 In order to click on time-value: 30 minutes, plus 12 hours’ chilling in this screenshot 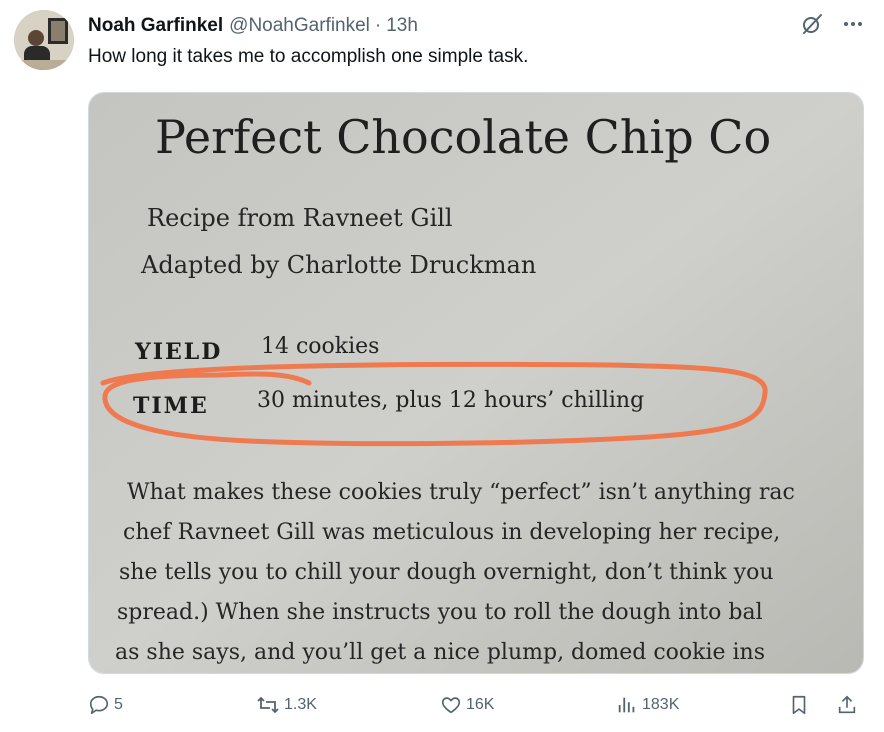, I will do `click(450, 400)`.